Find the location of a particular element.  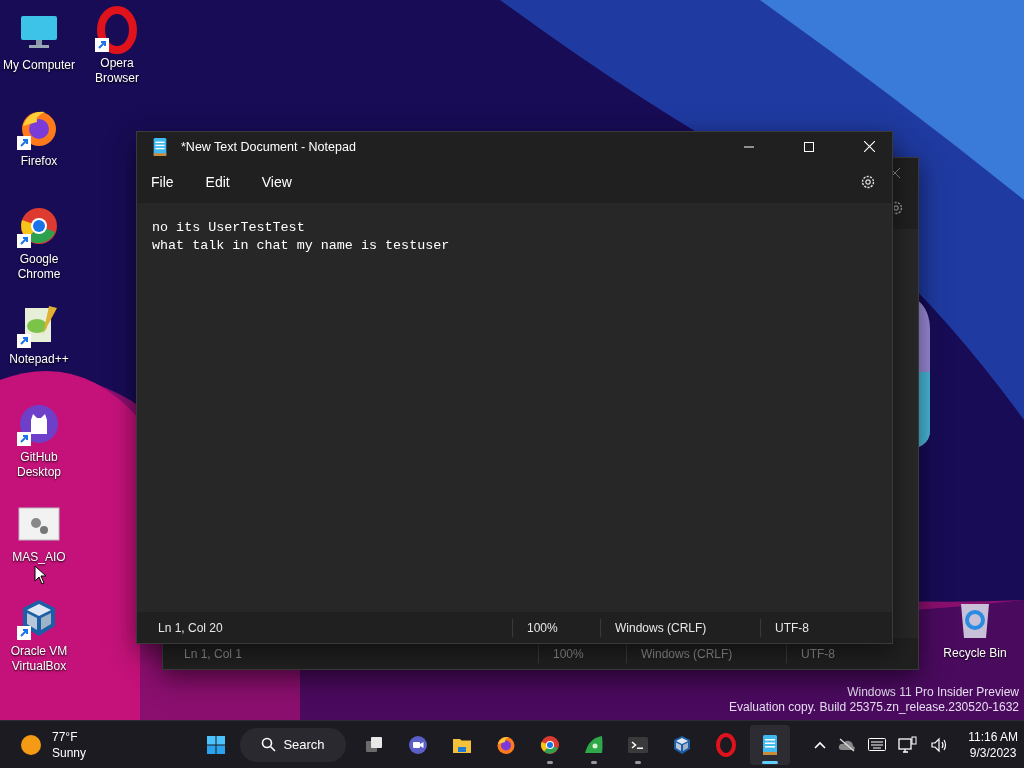

menu-item: Edit is located at coordinates (221, 182).